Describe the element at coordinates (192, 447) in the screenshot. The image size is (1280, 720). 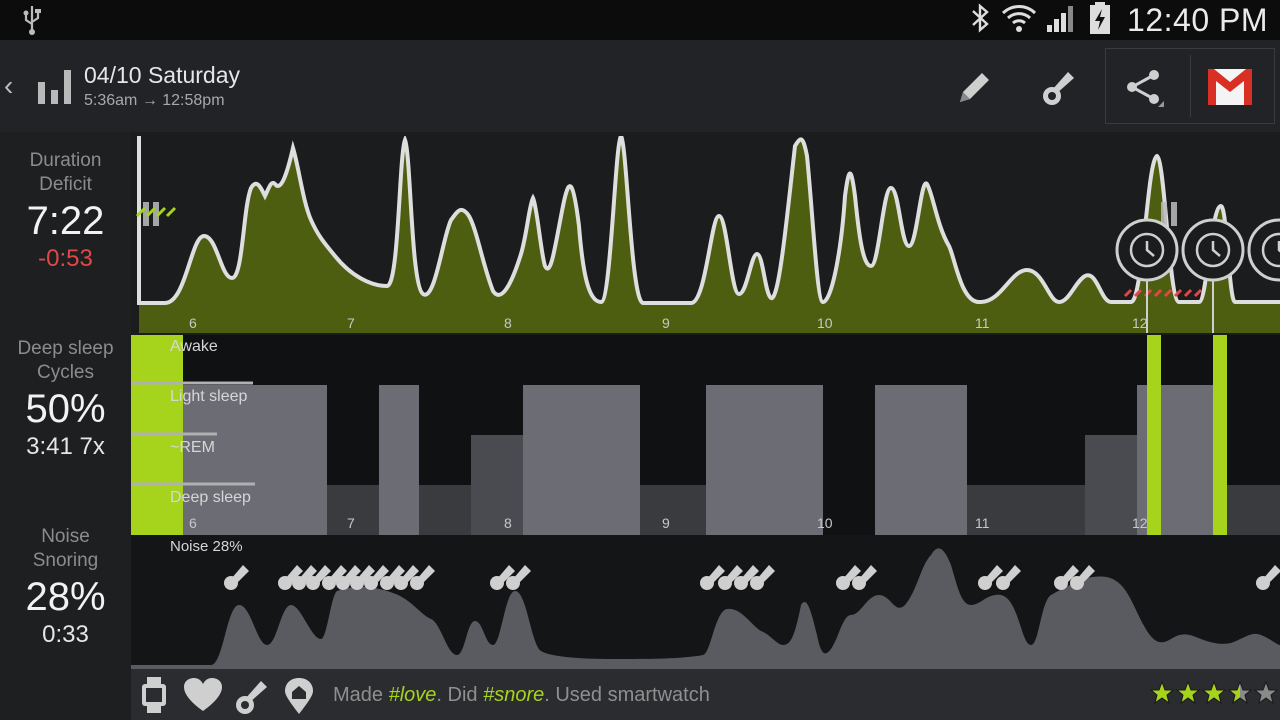
I see `stage-rem-label: ~REM` at that location.